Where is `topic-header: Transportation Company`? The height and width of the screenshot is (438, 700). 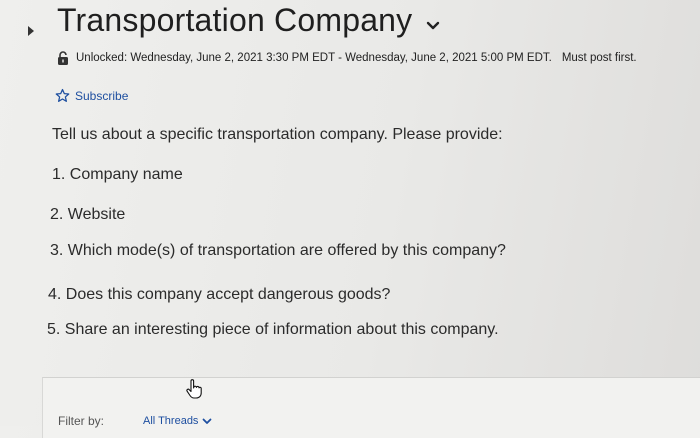 topic-header: Transportation Company is located at coordinates (248, 20).